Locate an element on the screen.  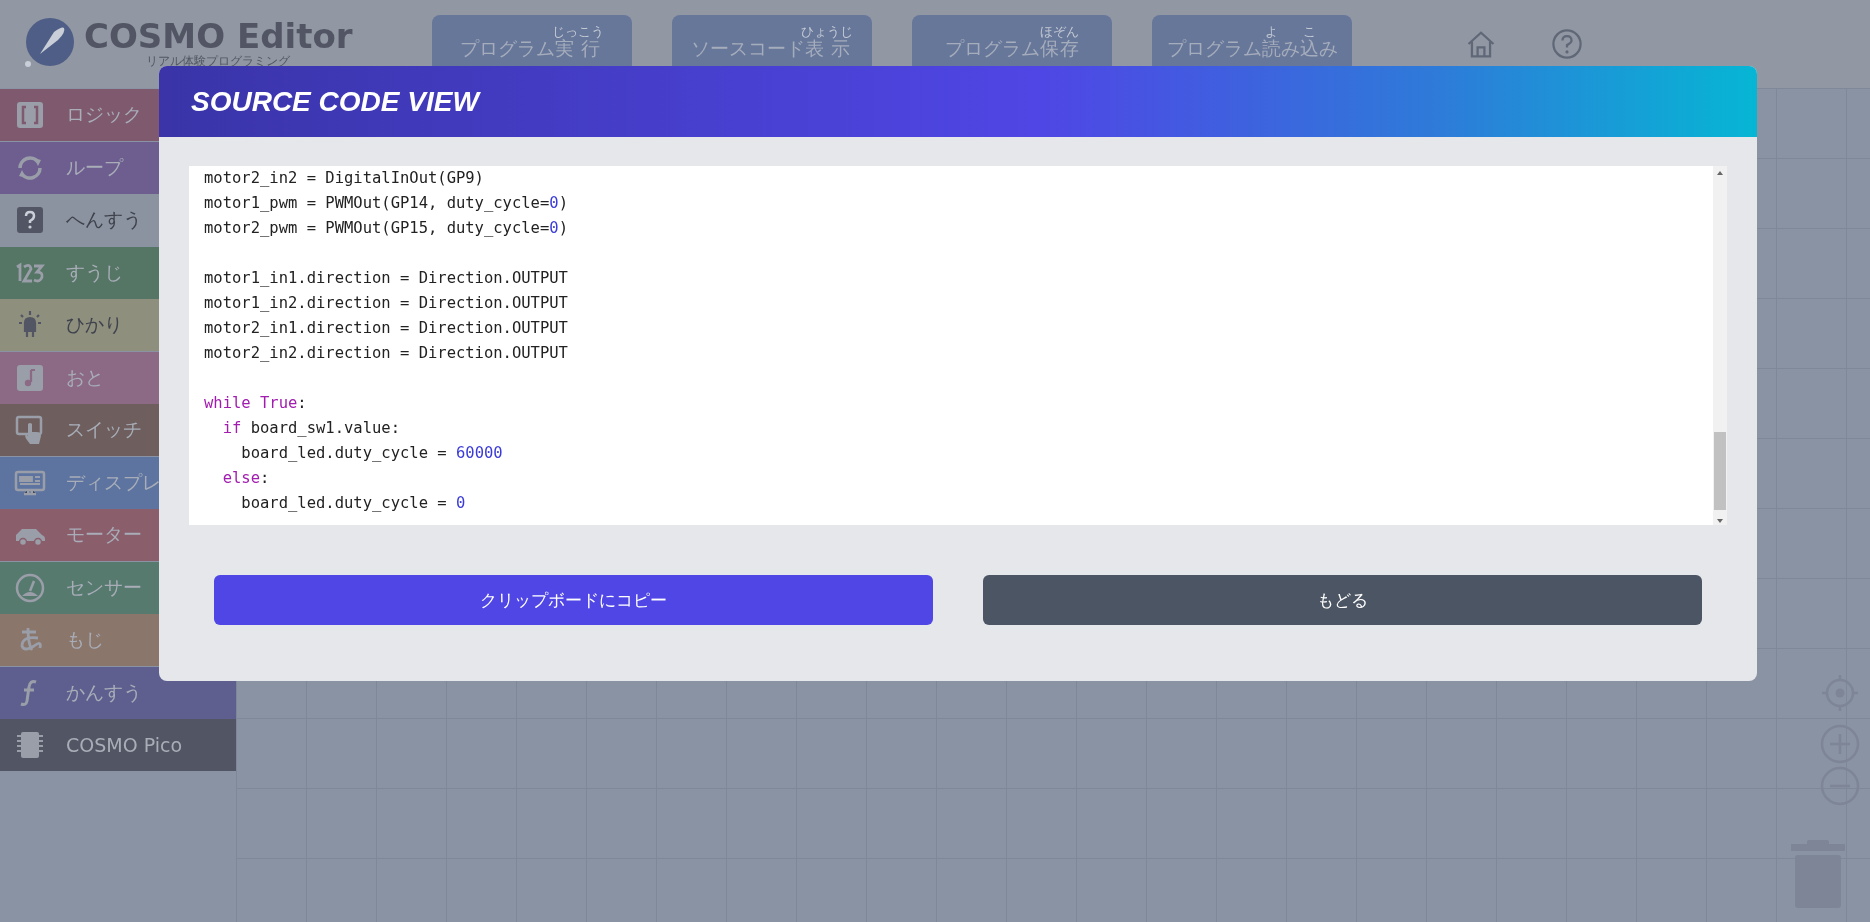
code-line: board_led.duty_cycle = 60000 is located at coordinates (371, 453).